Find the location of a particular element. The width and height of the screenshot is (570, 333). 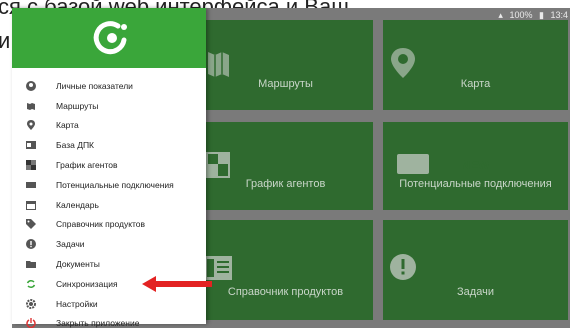

menu-item-dpk-base: База ДПК is located at coordinates (109, 145).